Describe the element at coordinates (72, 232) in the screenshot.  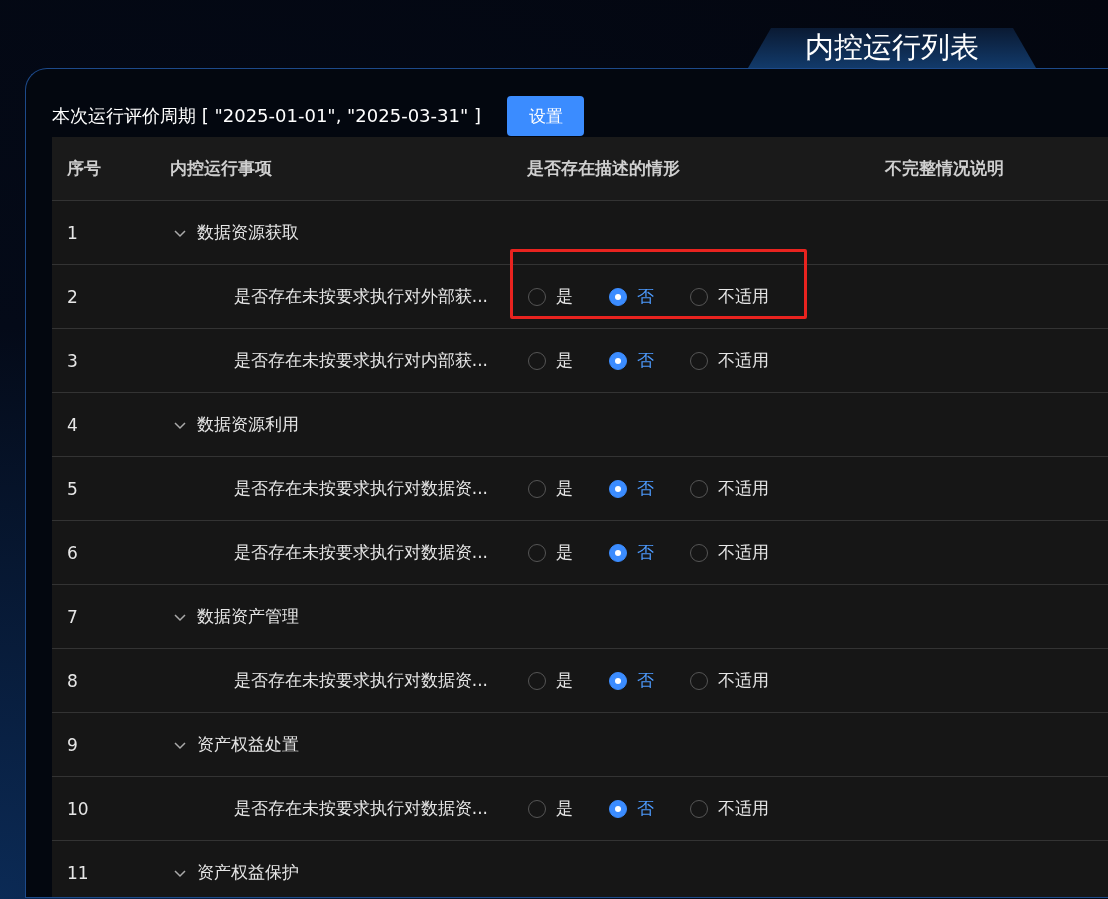
I see `row-number: 1` at that location.